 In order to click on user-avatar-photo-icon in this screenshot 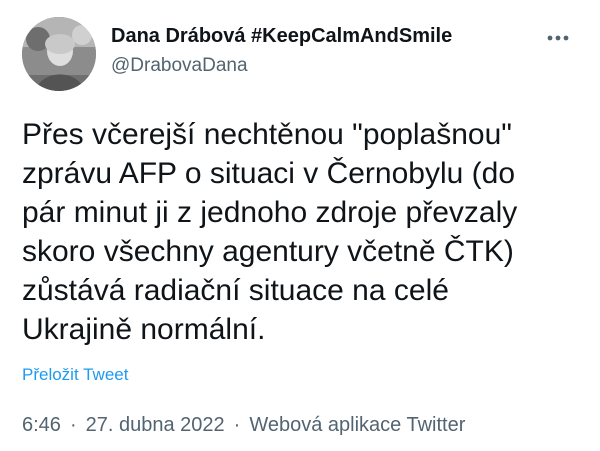, I will do `click(59, 54)`.